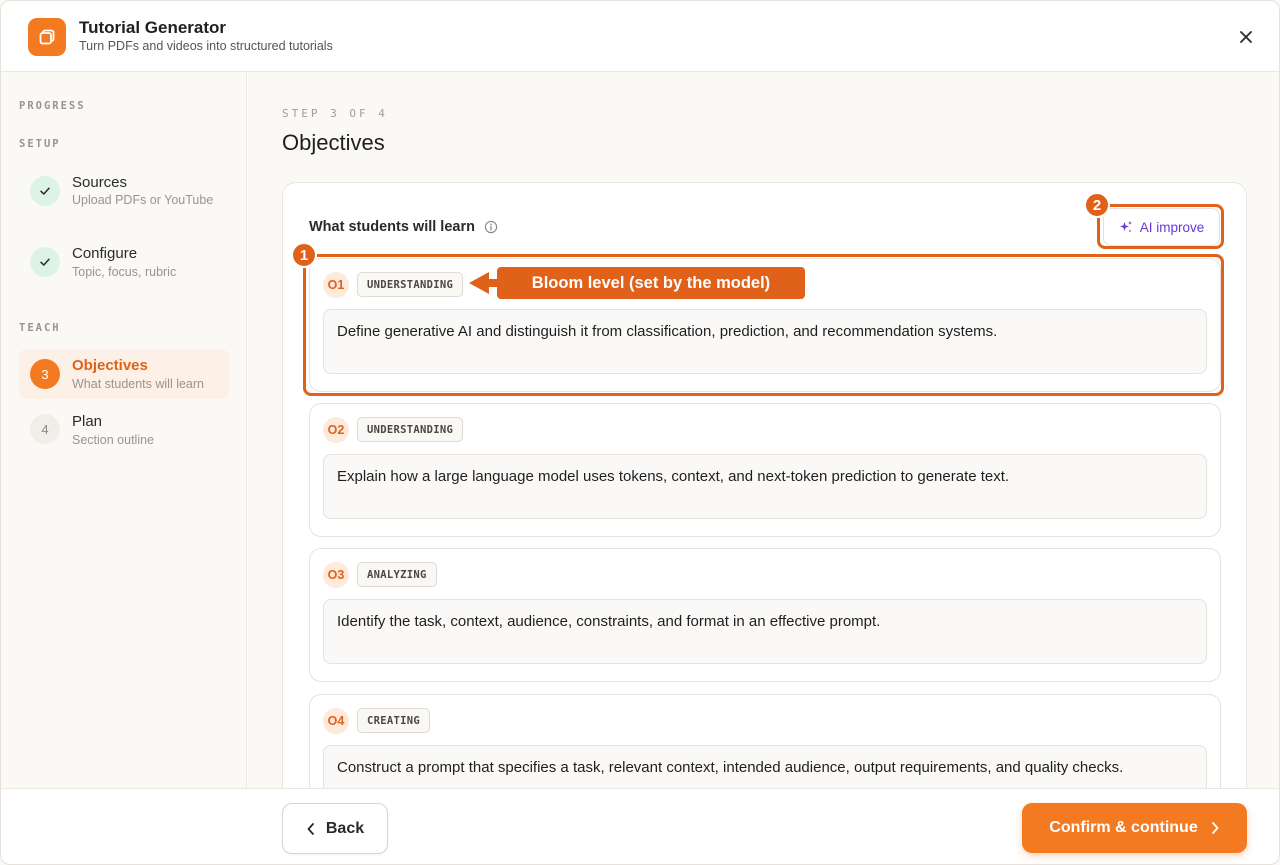  What do you see at coordinates (124, 263) in the screenshot?
I see `sidebar-step-configure: Configure Topic, focus, rubric` at bounding box center [124, 263].